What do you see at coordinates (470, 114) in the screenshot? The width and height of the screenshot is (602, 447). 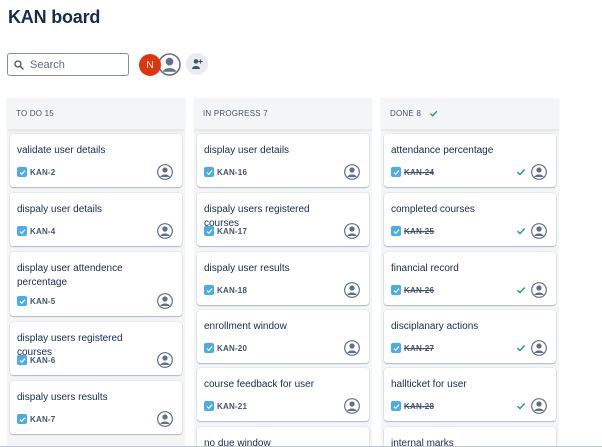 I see `column-header: DONE 8` at bounding box center [470, 114].